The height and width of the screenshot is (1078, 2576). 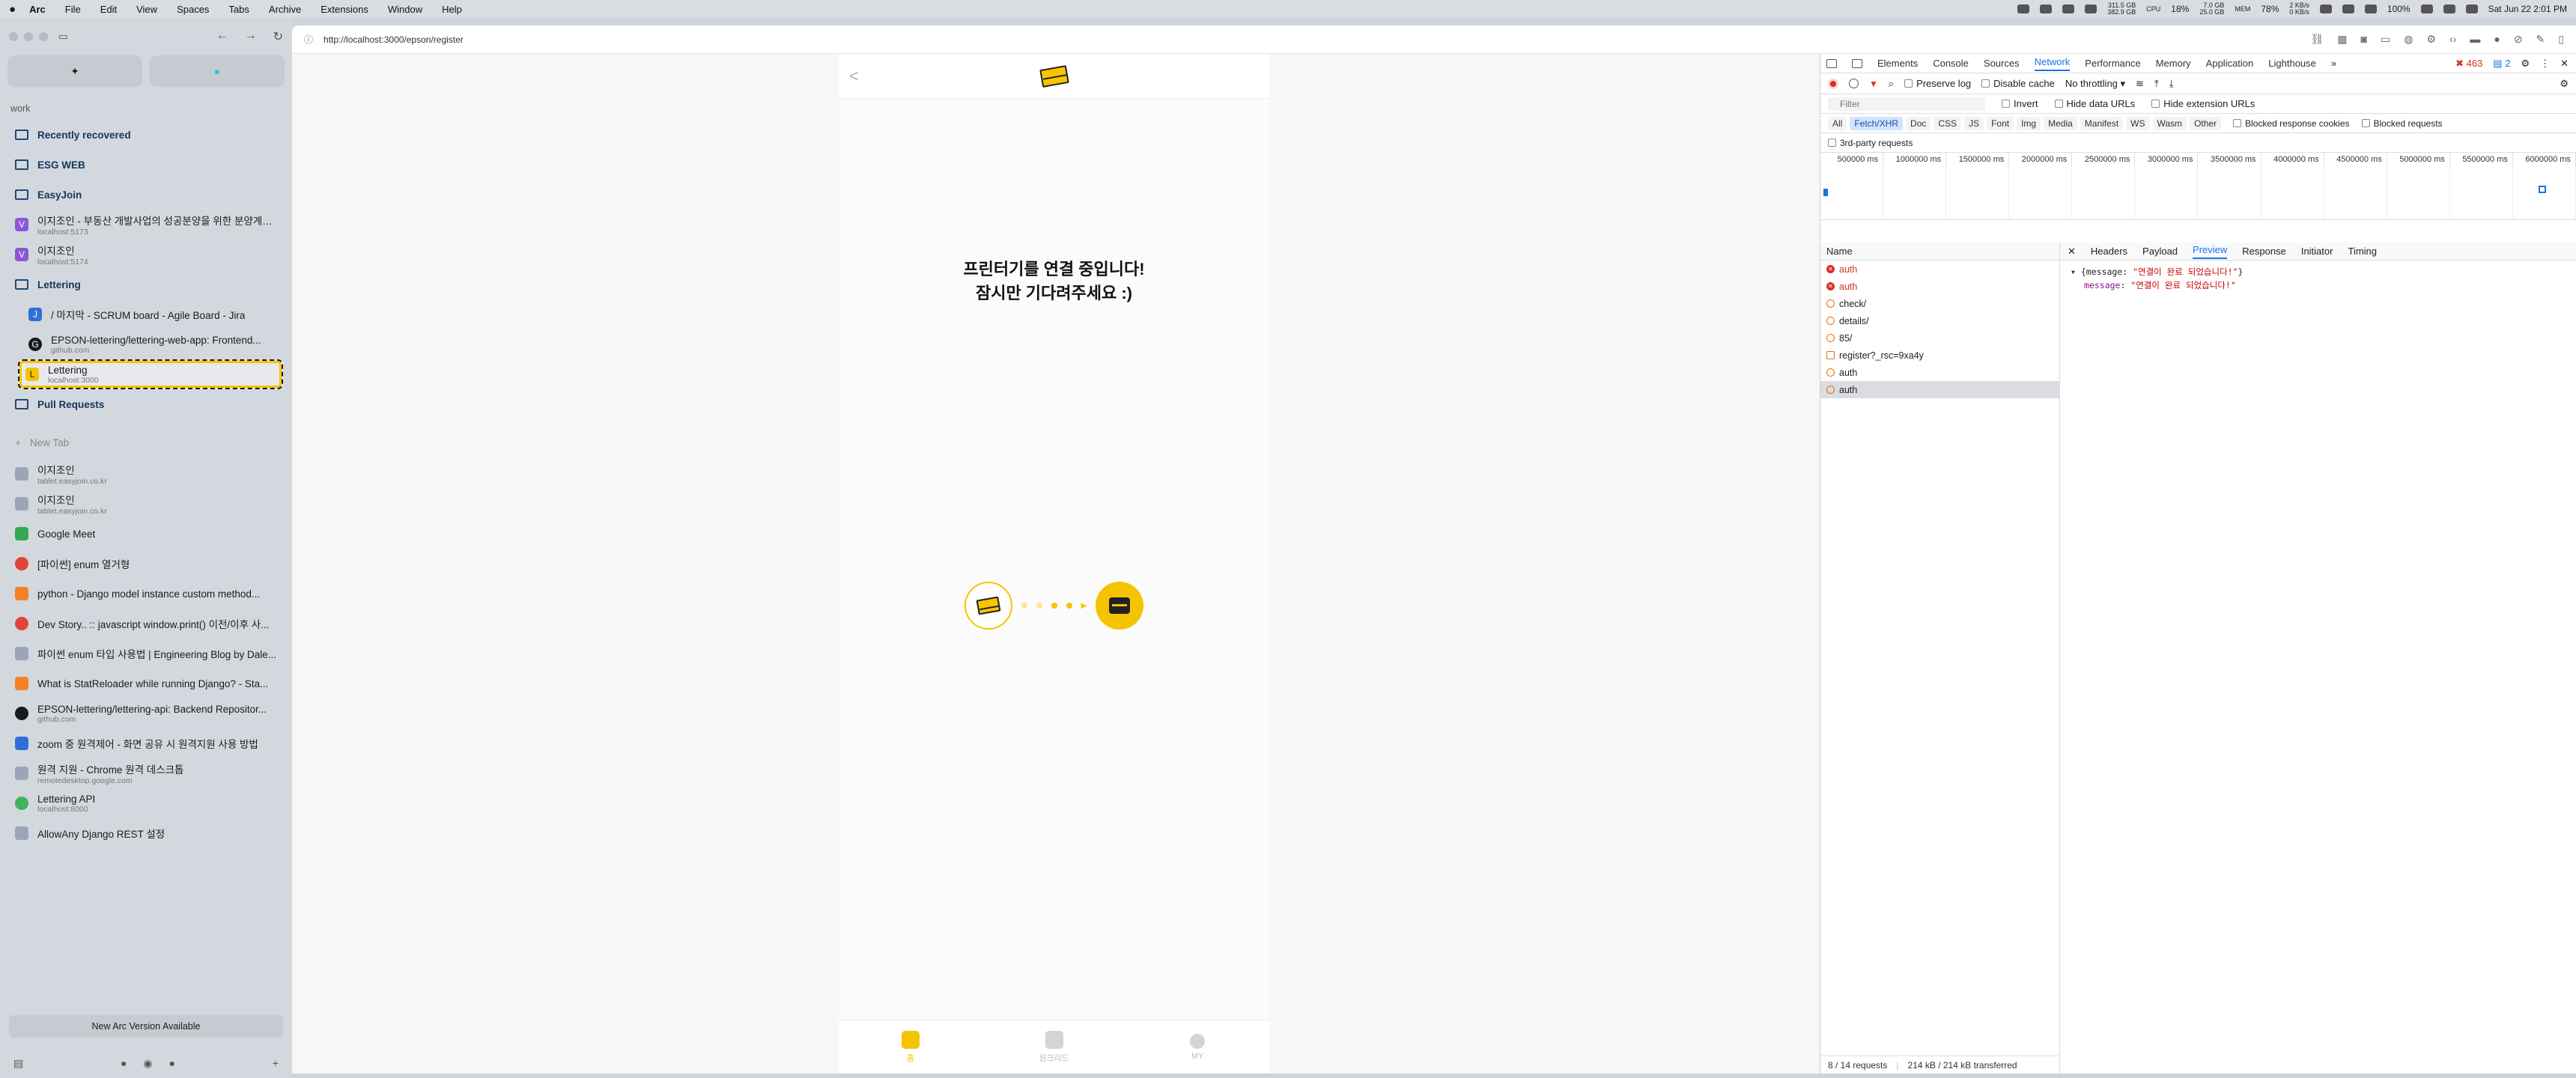 I want to click on folder-recently-recovered: Recently recovered, so click(x=146, y=135).